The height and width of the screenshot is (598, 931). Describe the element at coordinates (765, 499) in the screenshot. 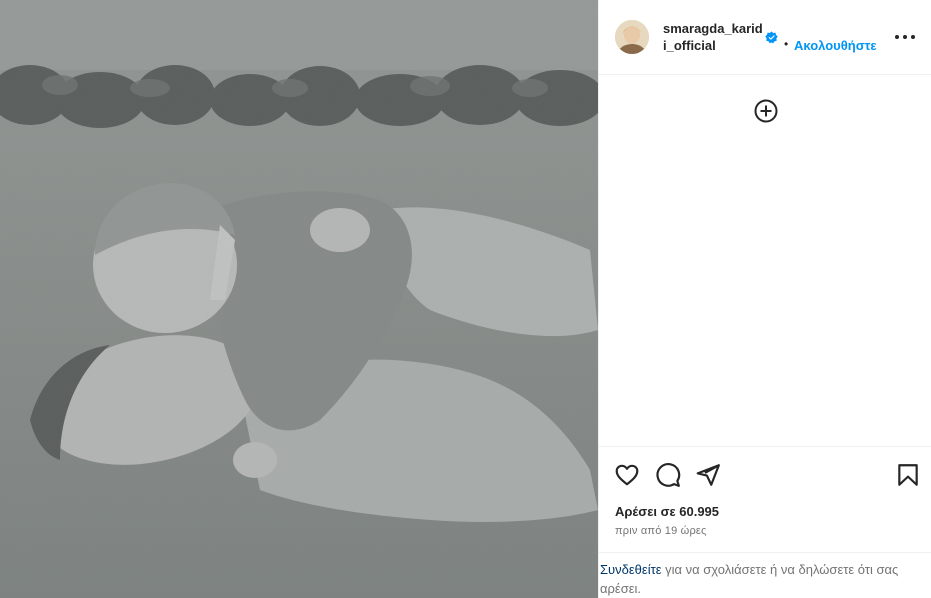

I see `post-actions: Αρέσει σε 60.995 πριν από 19 ώρες` at that location.